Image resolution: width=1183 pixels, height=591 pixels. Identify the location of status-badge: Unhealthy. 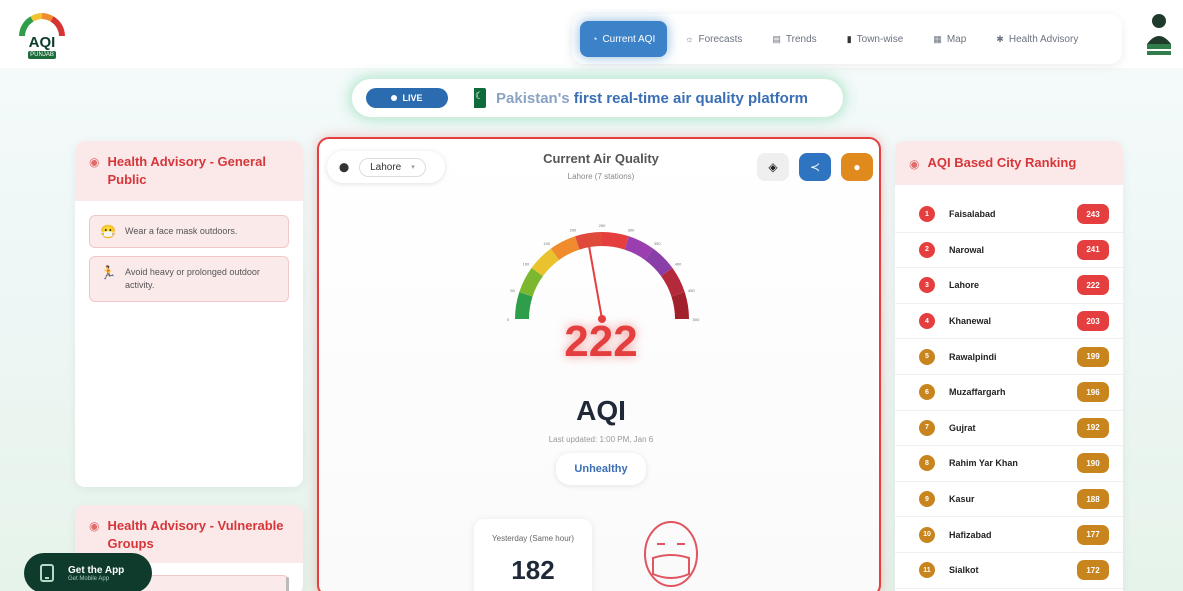
(601, 469).